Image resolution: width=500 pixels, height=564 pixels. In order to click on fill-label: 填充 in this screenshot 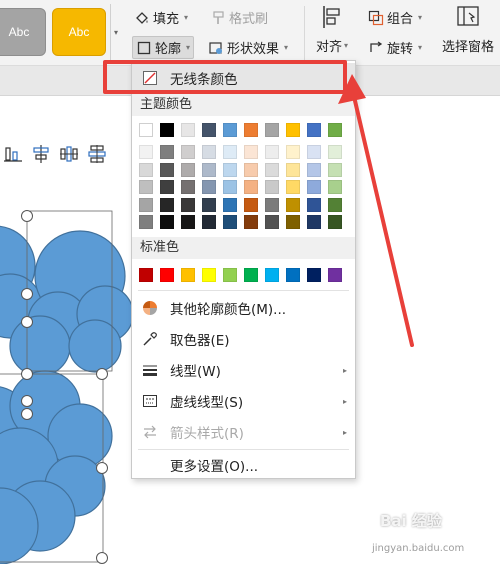, I will do `click(166, 19)`.